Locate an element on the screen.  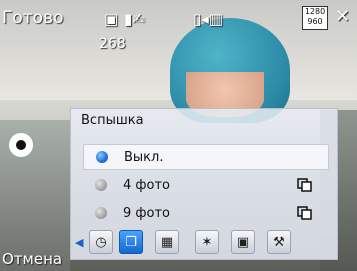
focus-target-icon is located at coordinates (21, 145).